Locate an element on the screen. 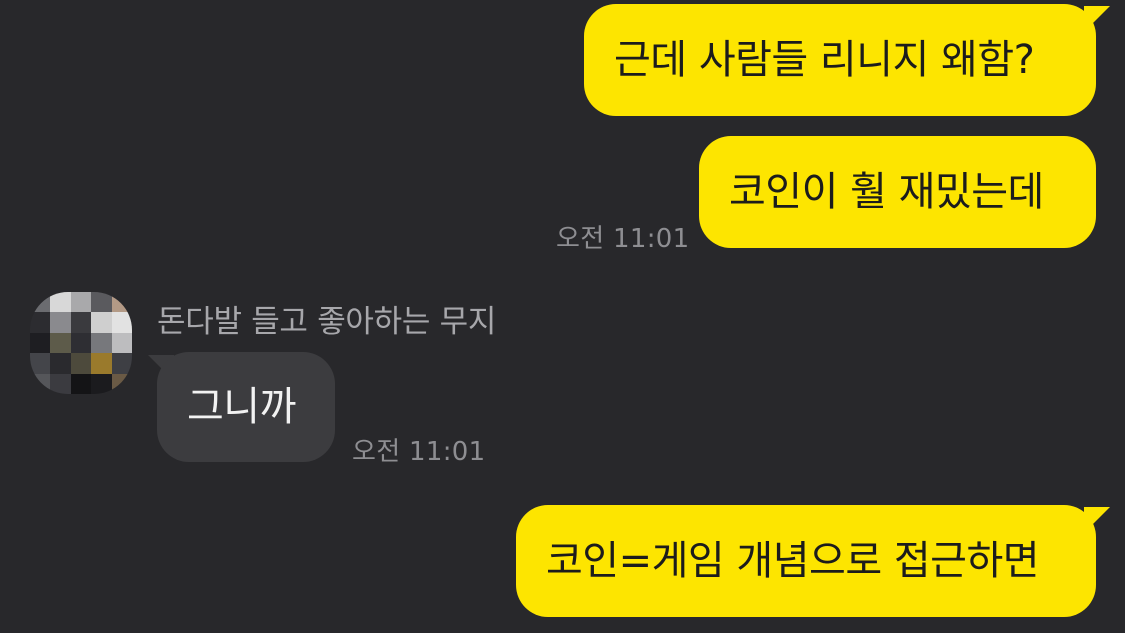  outgoing-message-bubble: 코인=게임 개념으로 접근하면 is located at coordinates (806, 561).